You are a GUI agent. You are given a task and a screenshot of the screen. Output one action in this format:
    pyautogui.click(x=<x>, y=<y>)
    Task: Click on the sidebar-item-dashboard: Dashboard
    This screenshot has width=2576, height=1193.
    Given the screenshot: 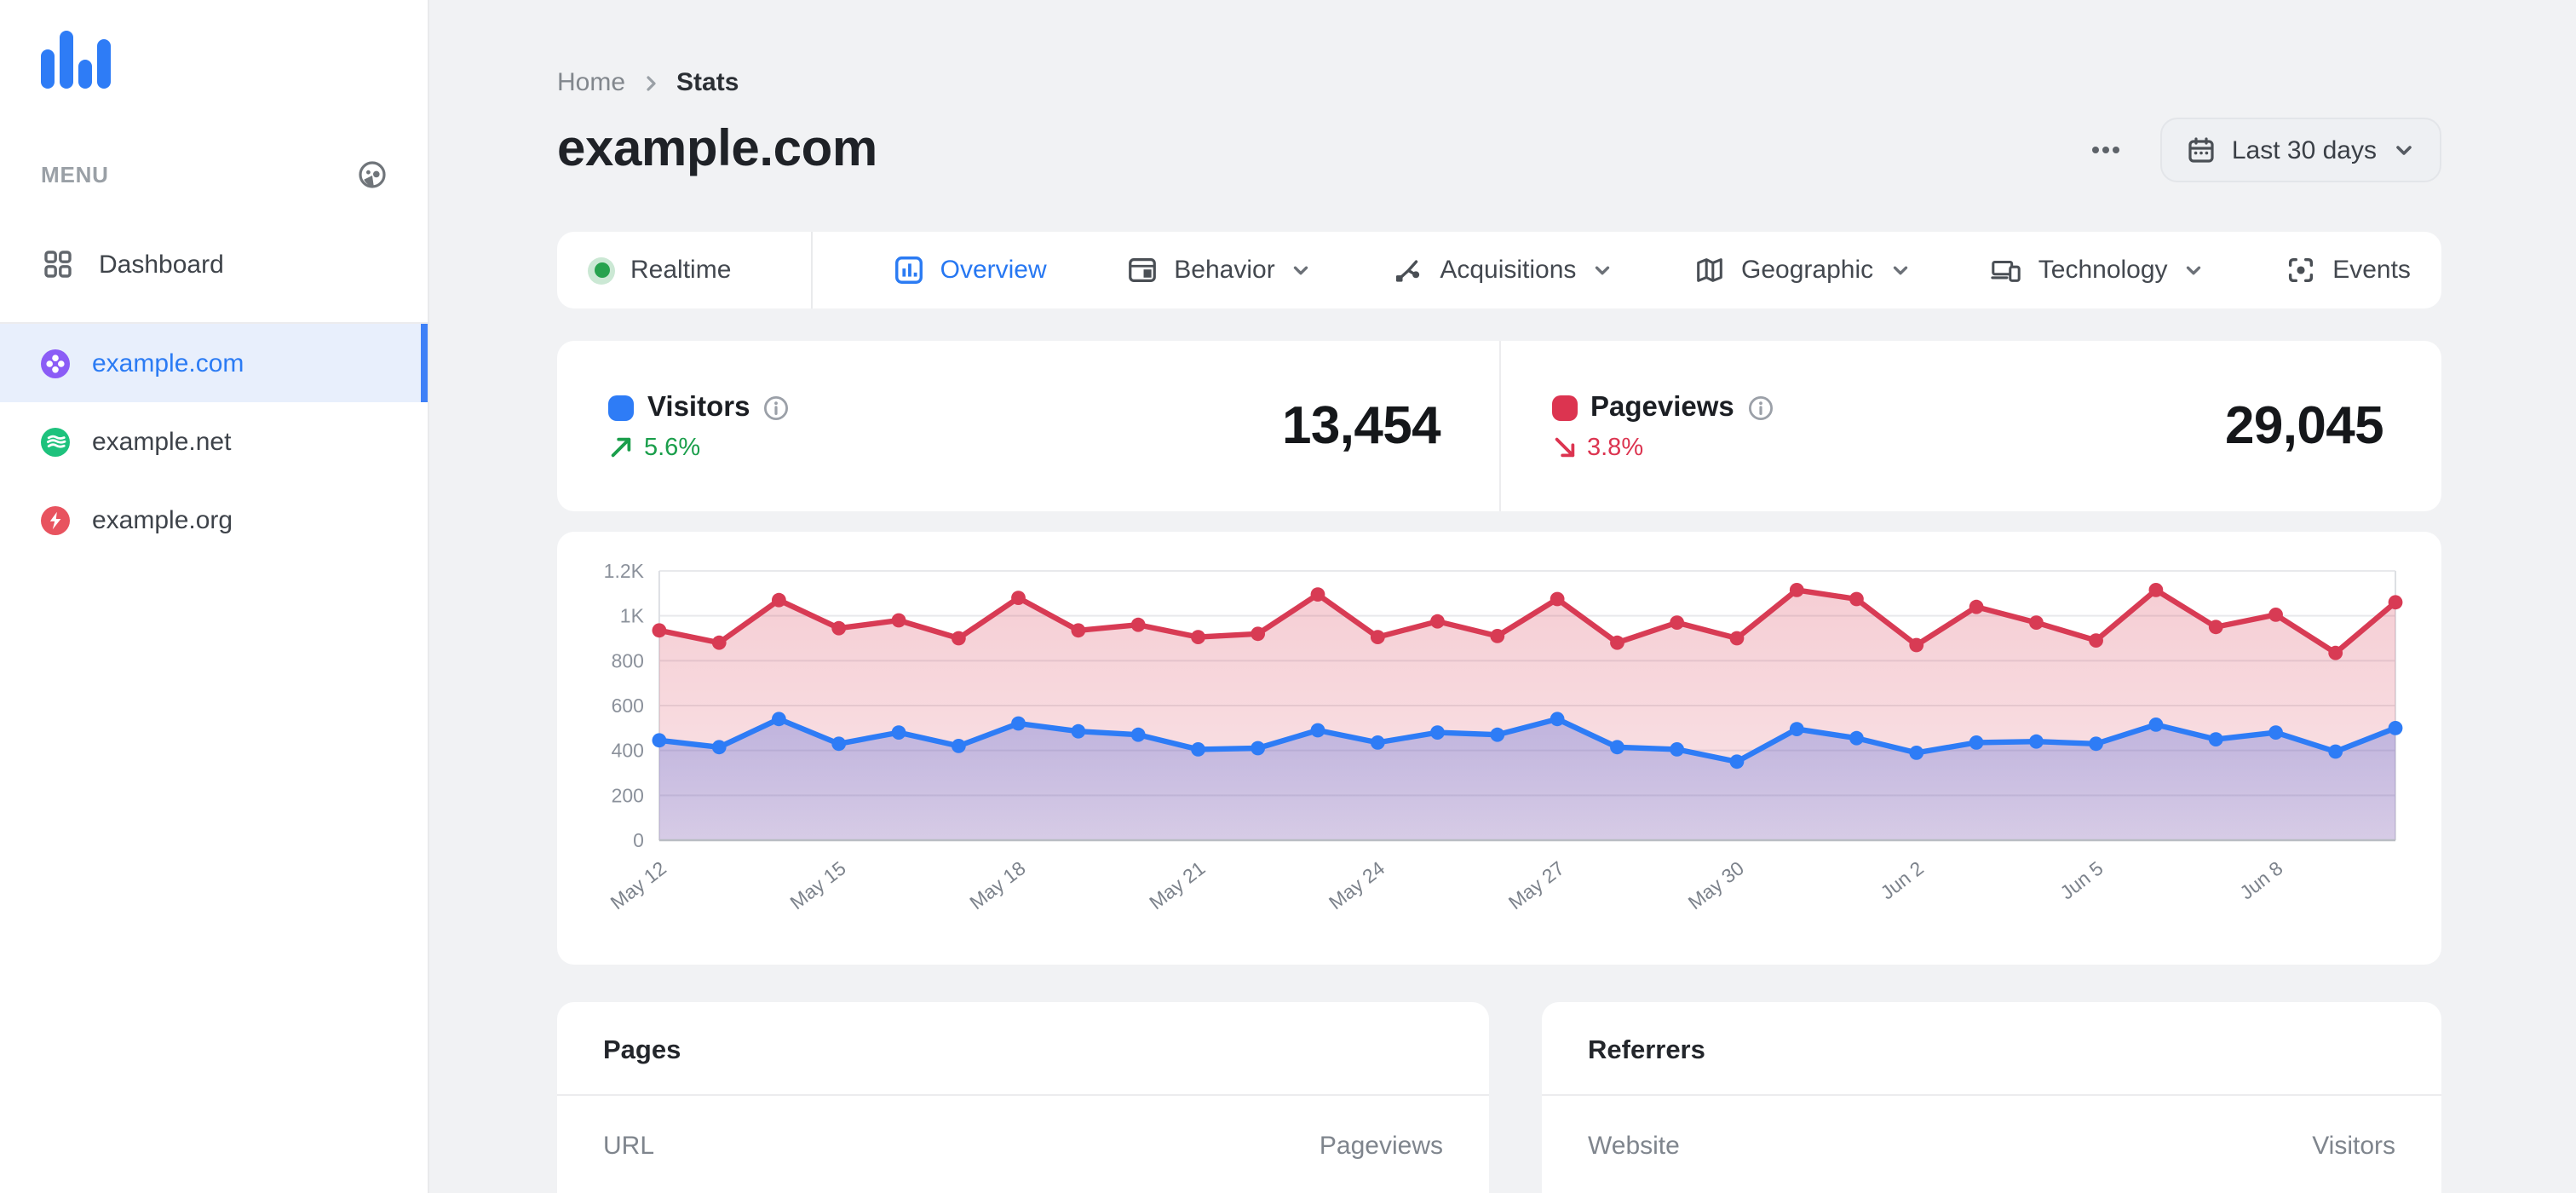 What is the action you would take?
    pyautogui.click(x=214, y=264)
    